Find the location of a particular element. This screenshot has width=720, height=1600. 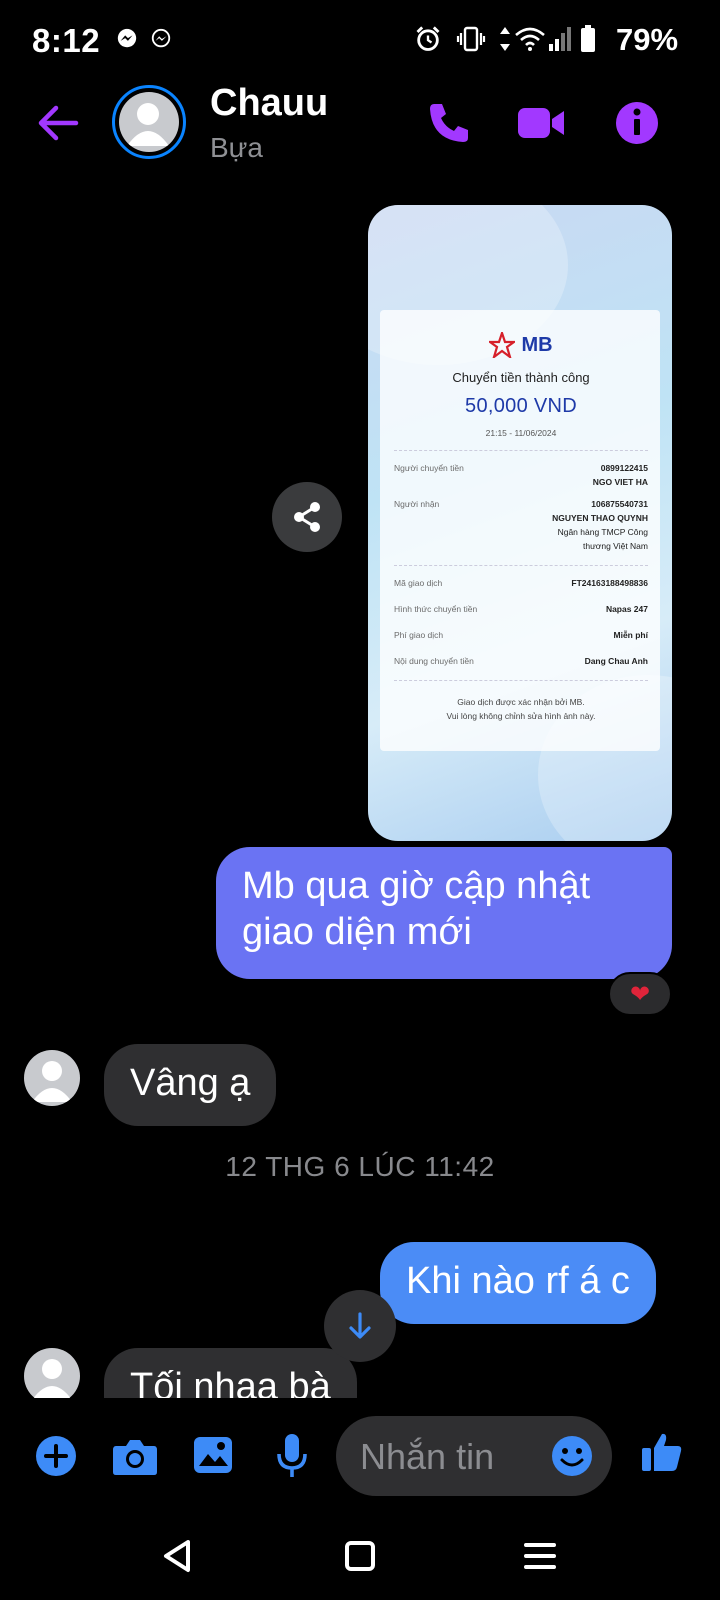

vibrate-icon is located at coordinates (471, 39).